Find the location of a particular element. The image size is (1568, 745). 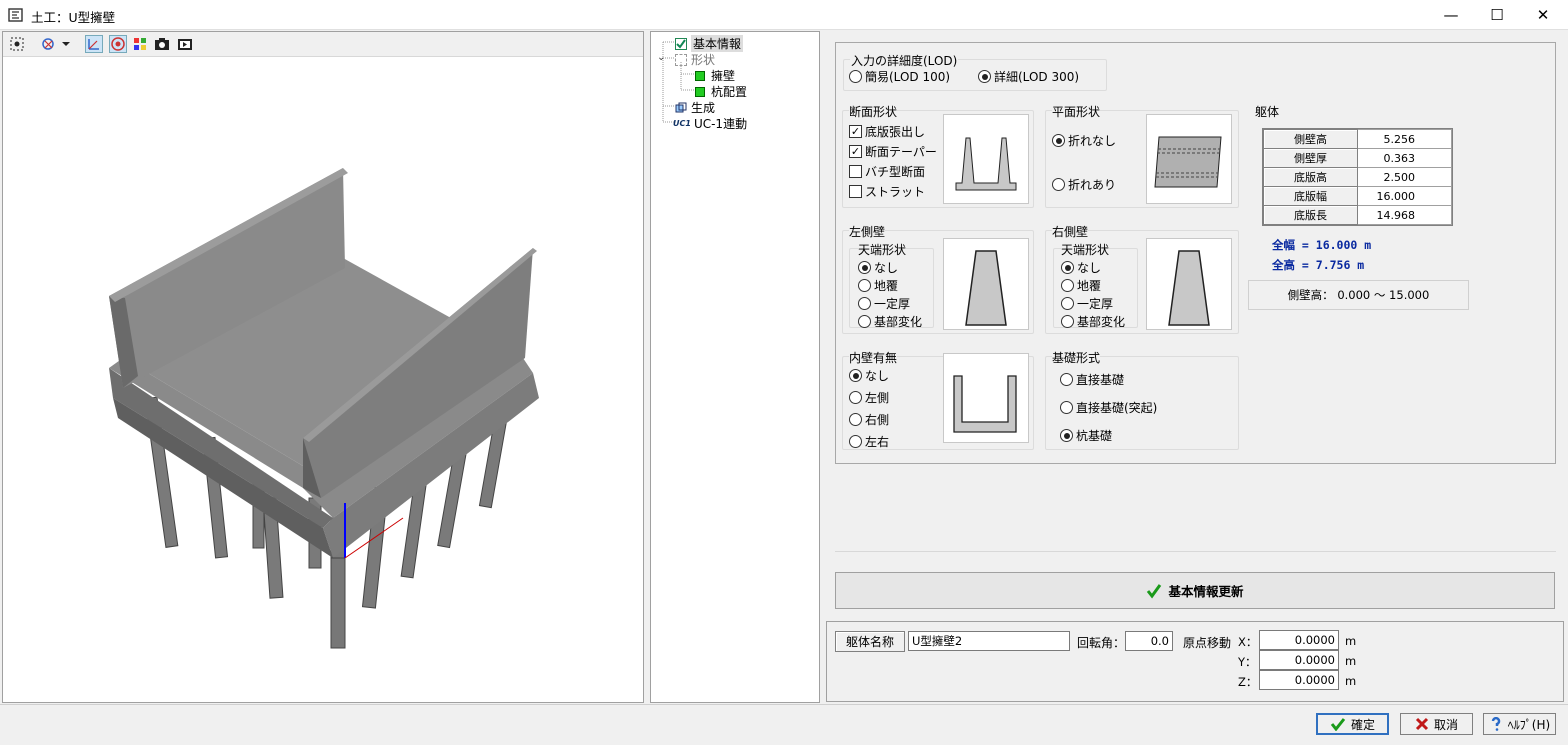

right-wall-preview is located at coordinates (1189, 284).